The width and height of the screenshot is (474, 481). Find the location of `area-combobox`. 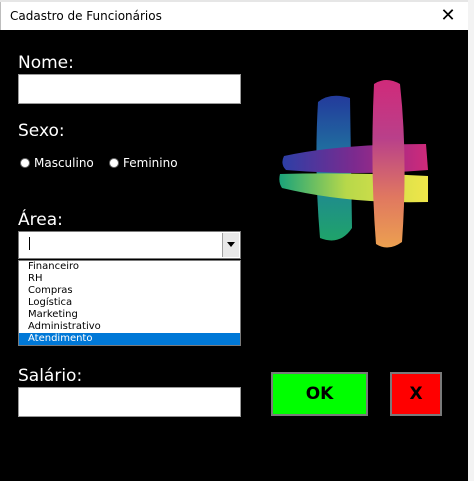

area-combobox is located at coordinates (129, 245).